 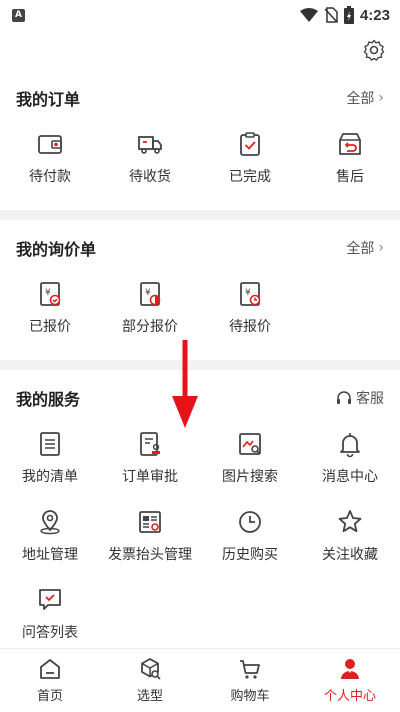 What do you see at coordinates (56, 249) in the screenshot?
I see `inquiries-title: 我的询价单` at bounding box center [56, 249].